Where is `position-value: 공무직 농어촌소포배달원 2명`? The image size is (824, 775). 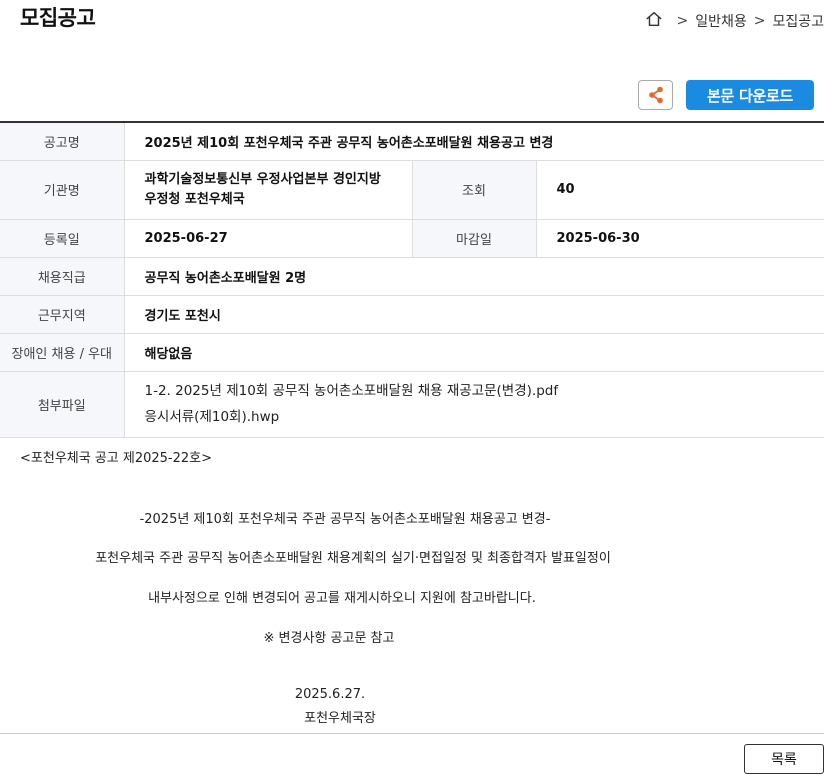
position-value: 공무직 농어촌소포배달원 2명 is located at coordinates (474, 276).